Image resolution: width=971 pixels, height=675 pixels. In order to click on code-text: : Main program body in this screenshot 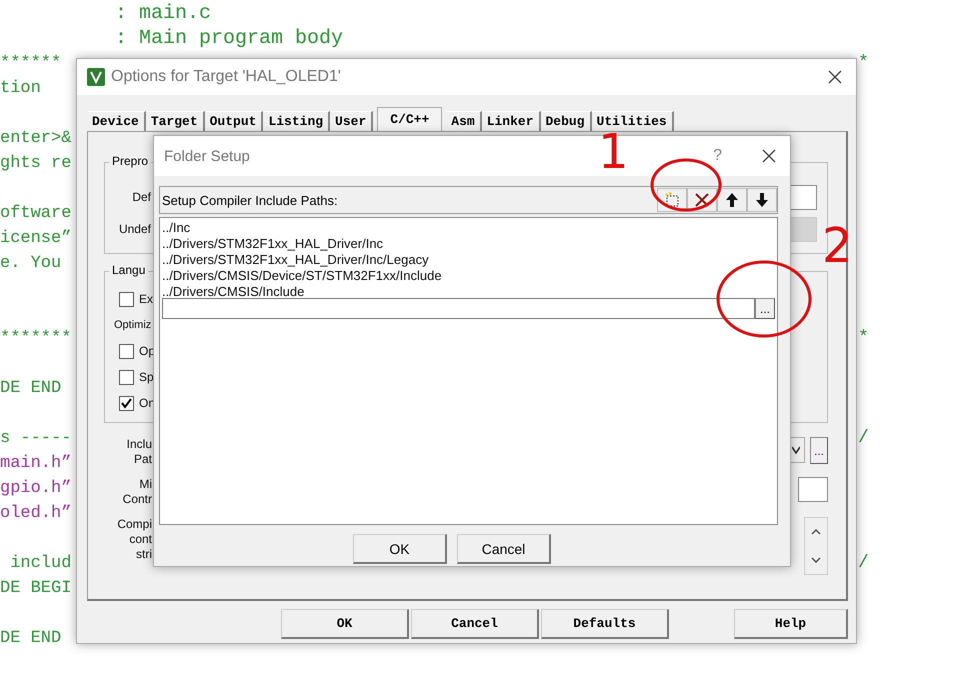, I will do `click(229, 38)`.